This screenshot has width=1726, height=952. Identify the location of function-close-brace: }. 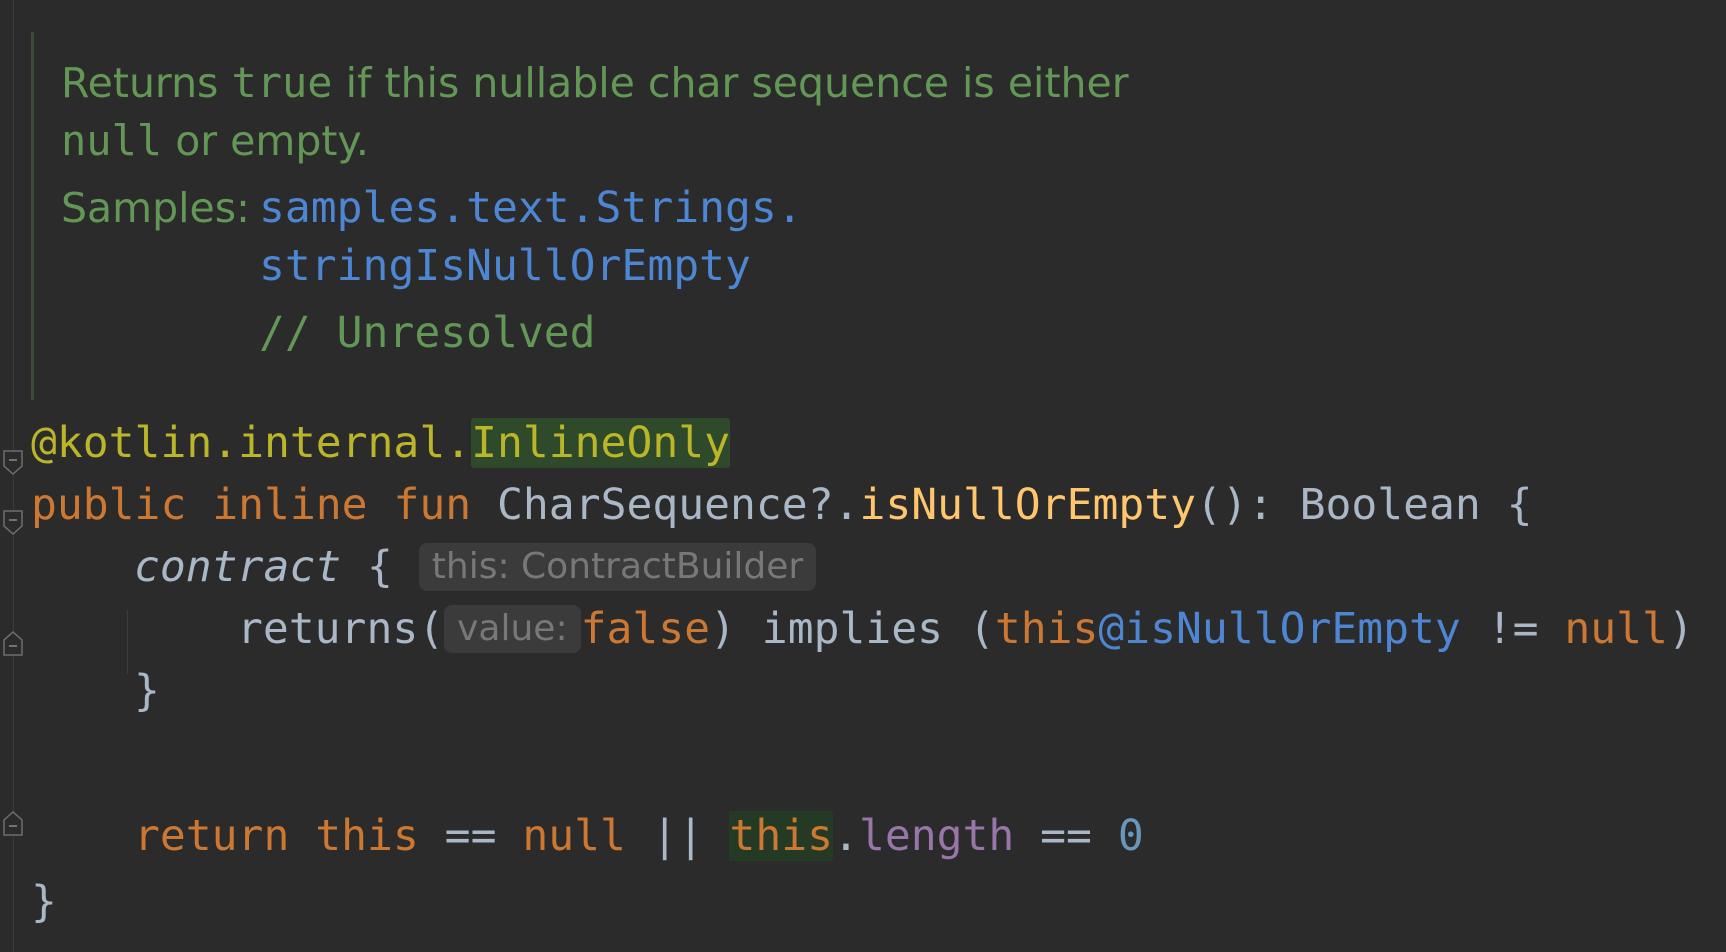
(44, 902).